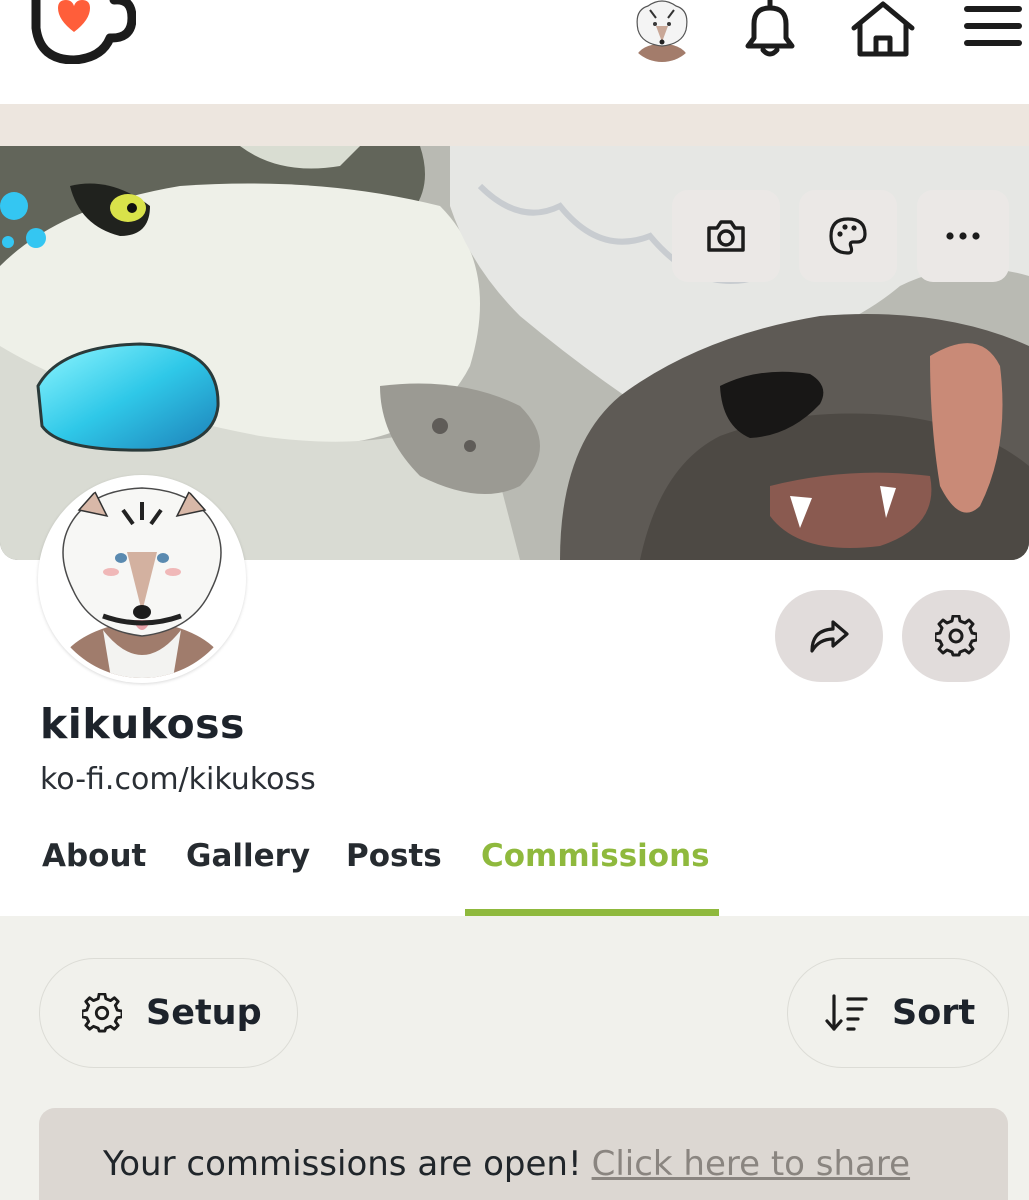  Describe the element at coordinates (204, 1013) in the screenshot. I see `setup-label: Setup` at that location.